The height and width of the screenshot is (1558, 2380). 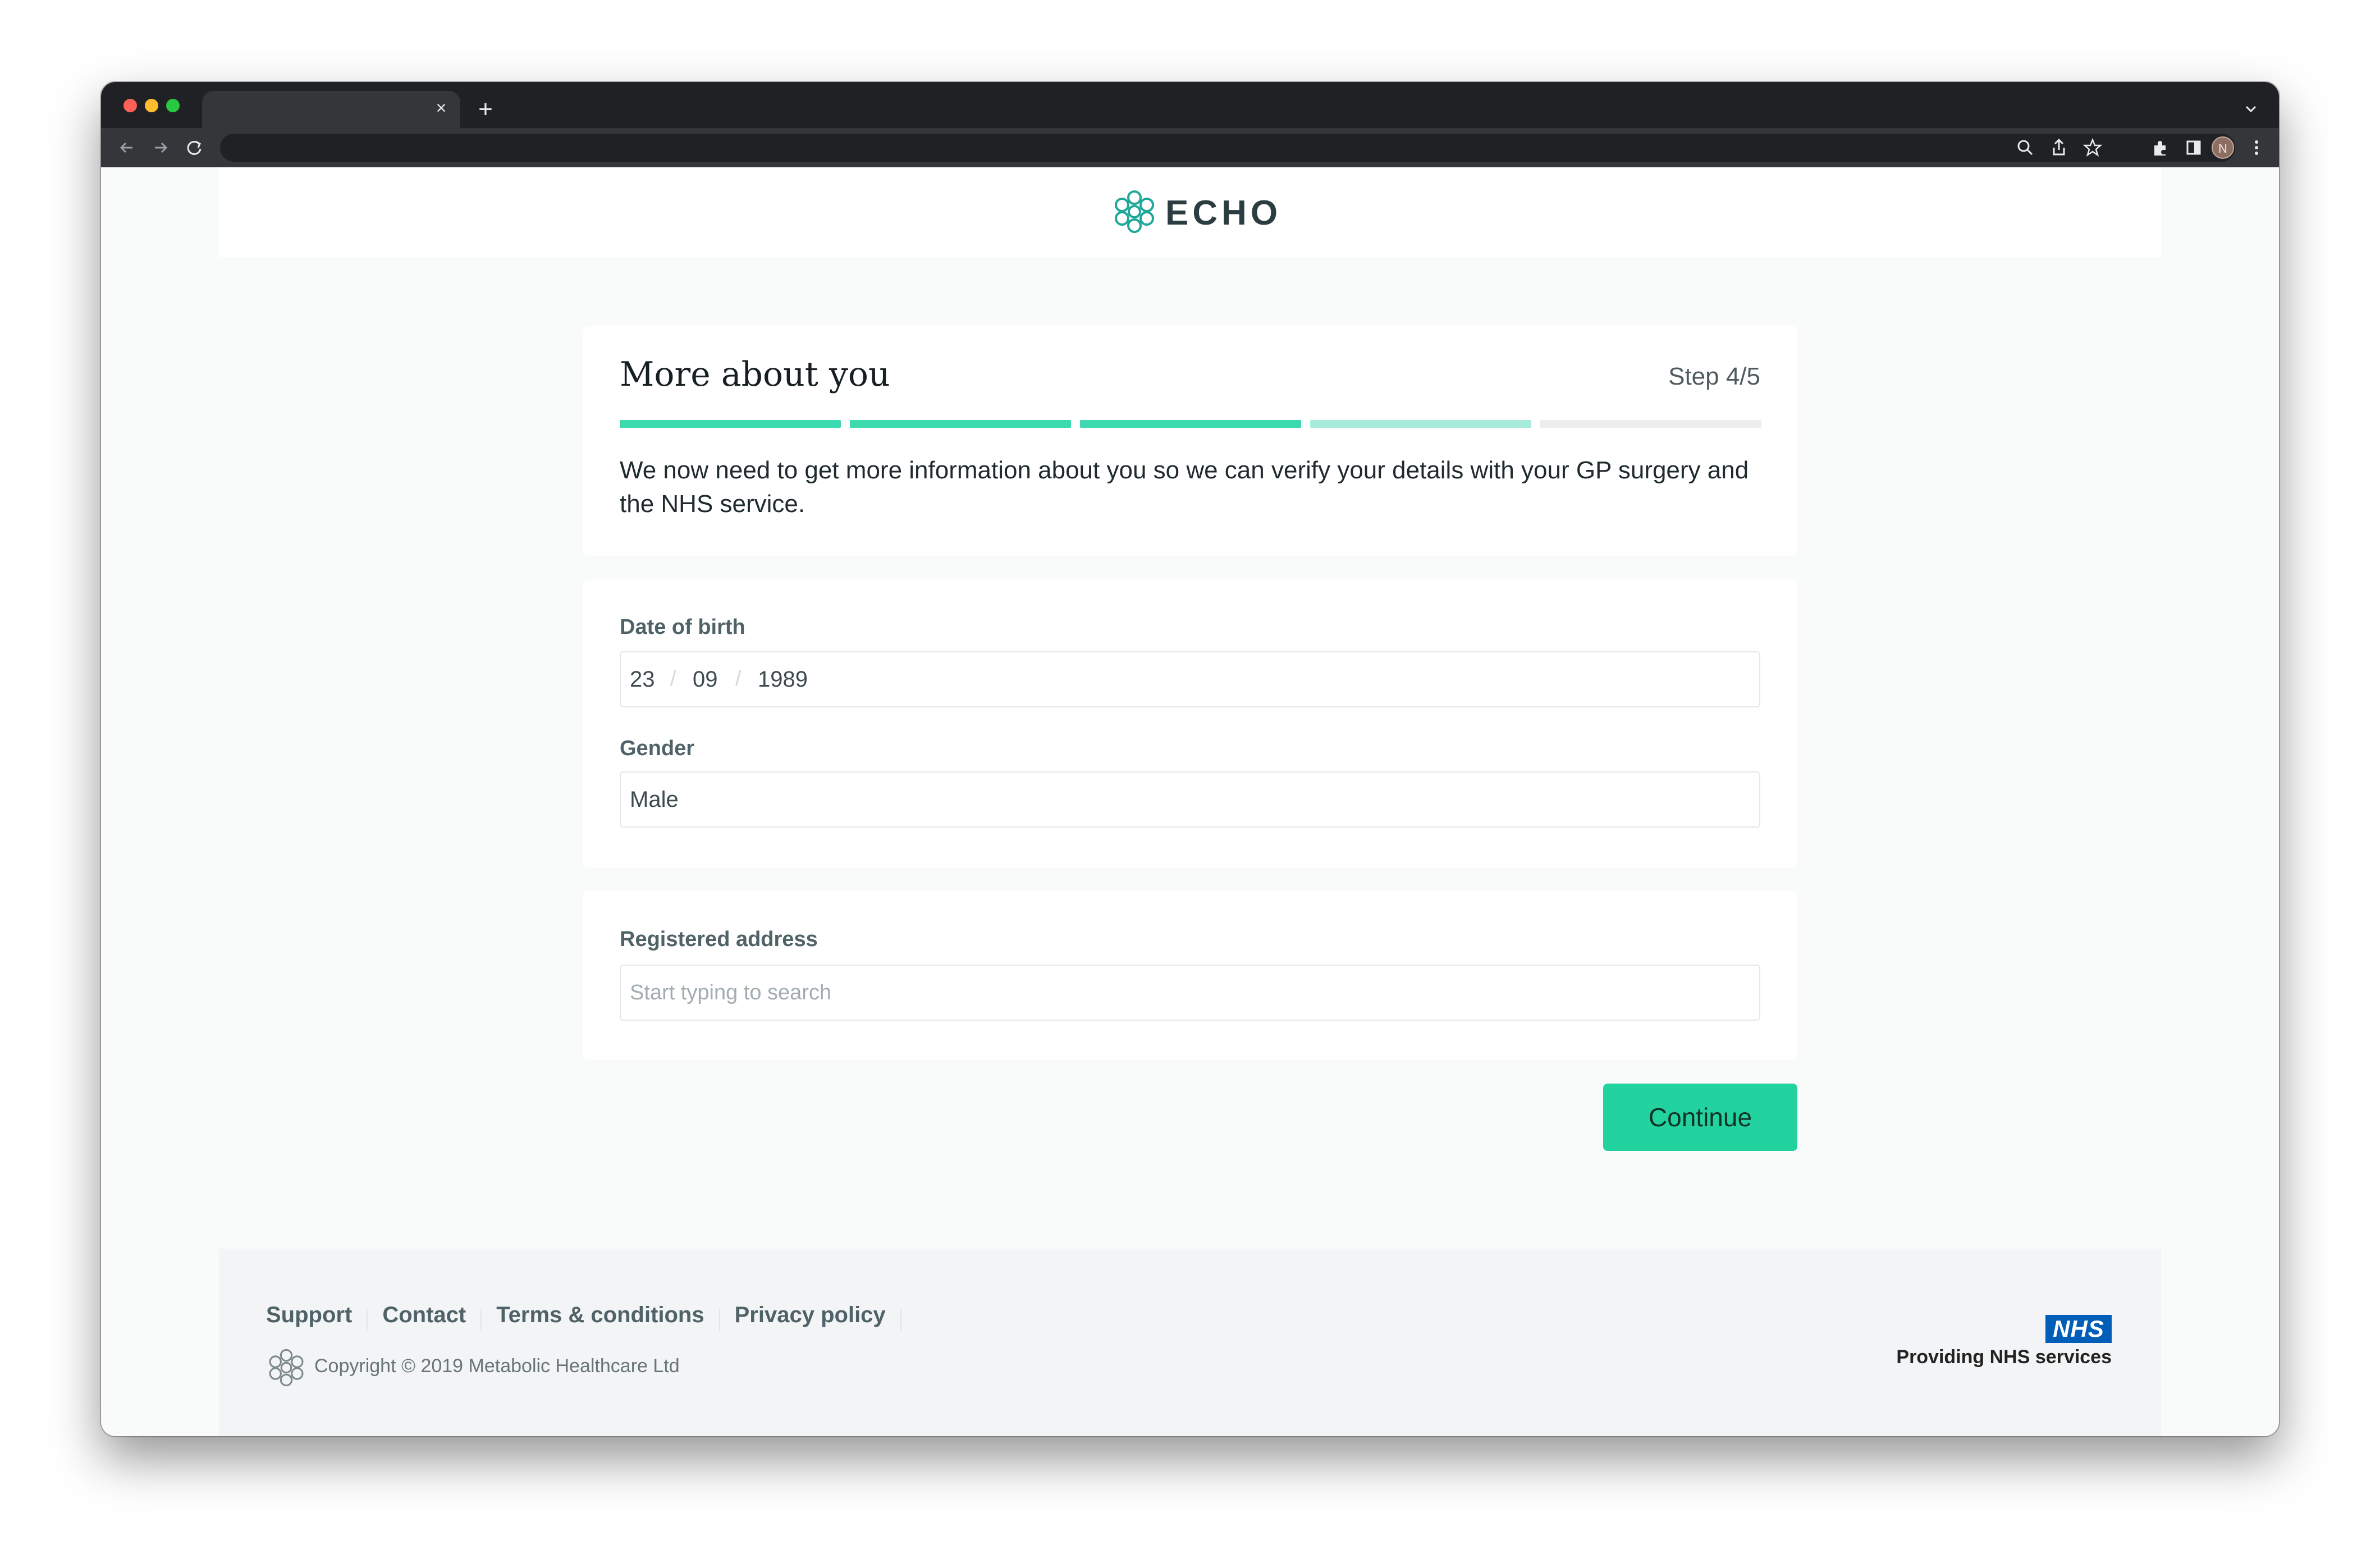 What do you see at coordinates (719, 940) in the screenshot?
I see `address-label: Registered address` at bounding box center [719, 940].